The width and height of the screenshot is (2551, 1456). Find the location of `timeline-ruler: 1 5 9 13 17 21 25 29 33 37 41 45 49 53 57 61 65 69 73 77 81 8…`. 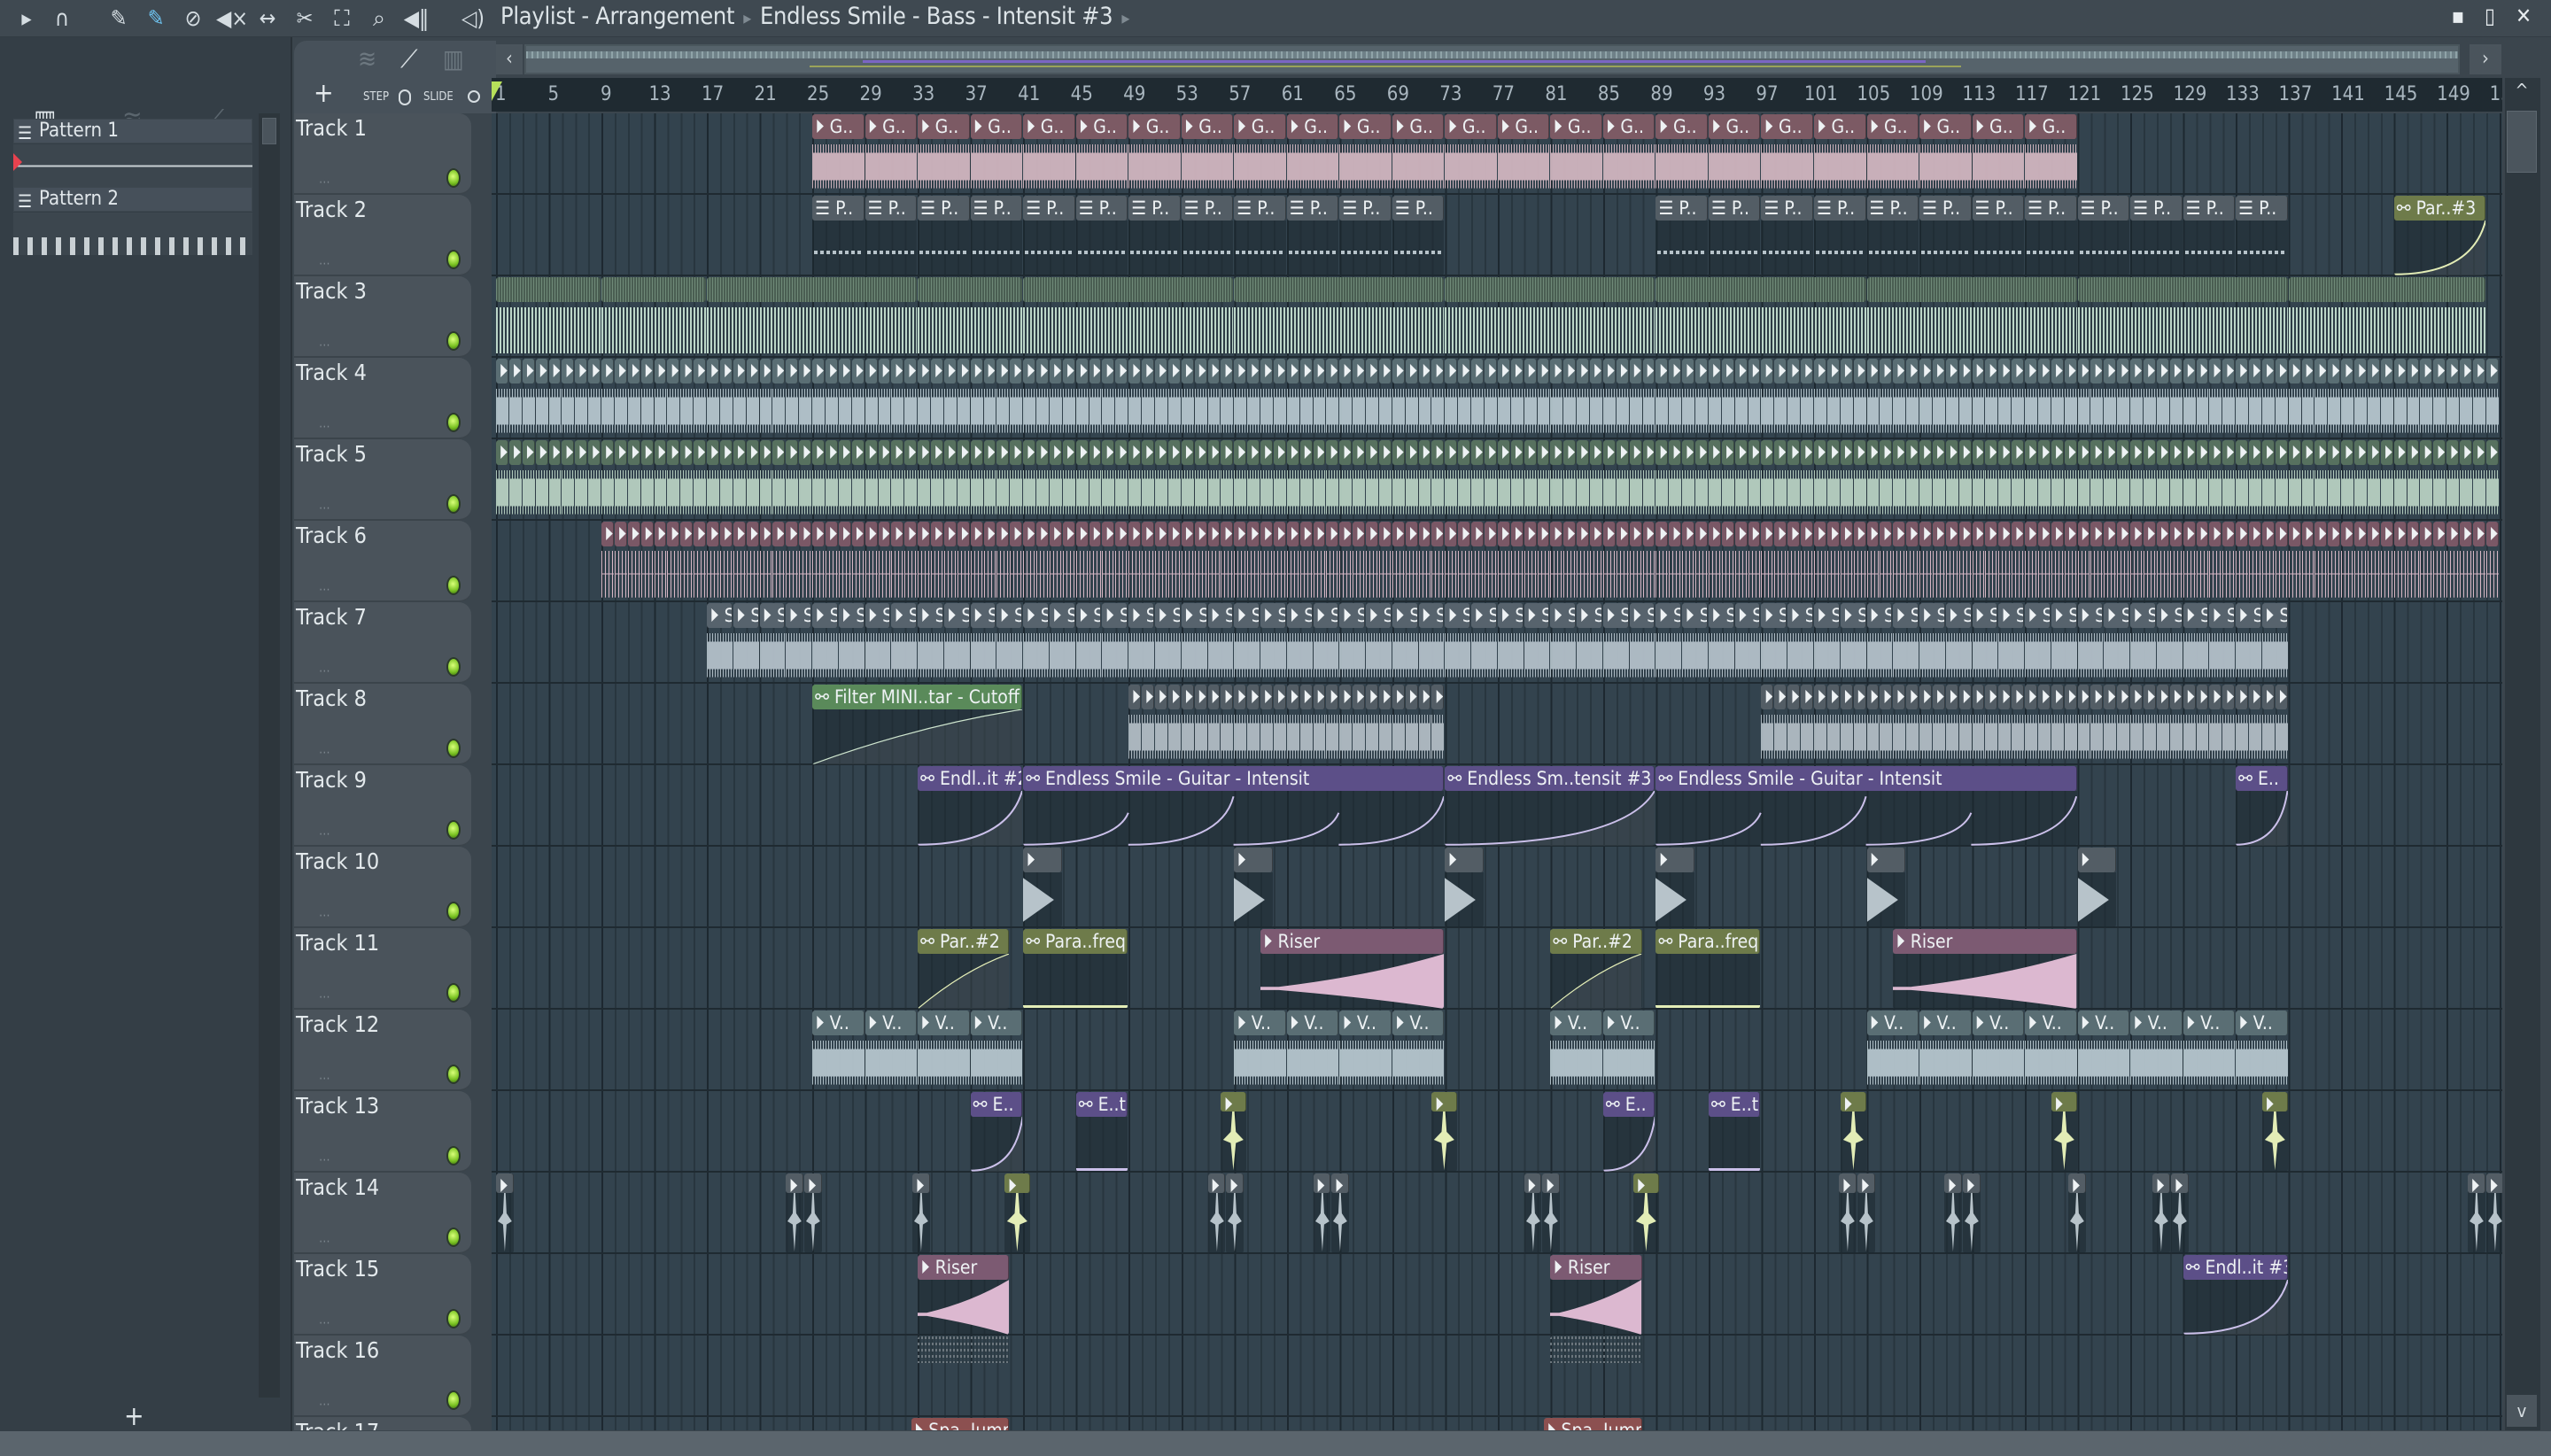

timeline-ruler: 1 5 9 13 17 21 25 29 33 37 41 45 49 53 57 61 65 69 73 77 81 8… is located at coordinates (1497, 95).